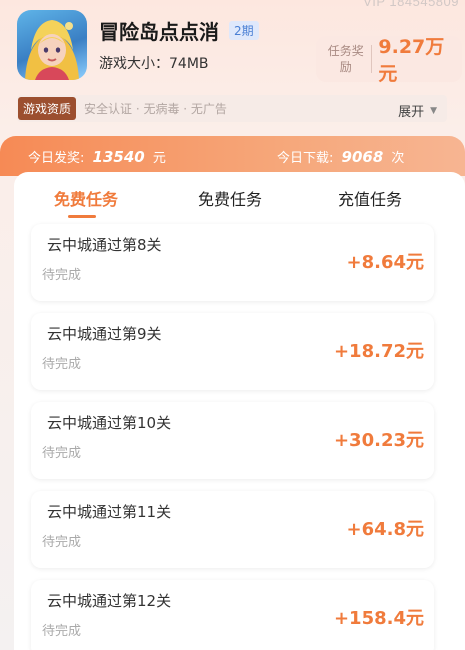 The image size is (465, 650). Describe the element at coordinates (385, 529) in the screenshot. I see `task-reward: +64.8元` at that location.